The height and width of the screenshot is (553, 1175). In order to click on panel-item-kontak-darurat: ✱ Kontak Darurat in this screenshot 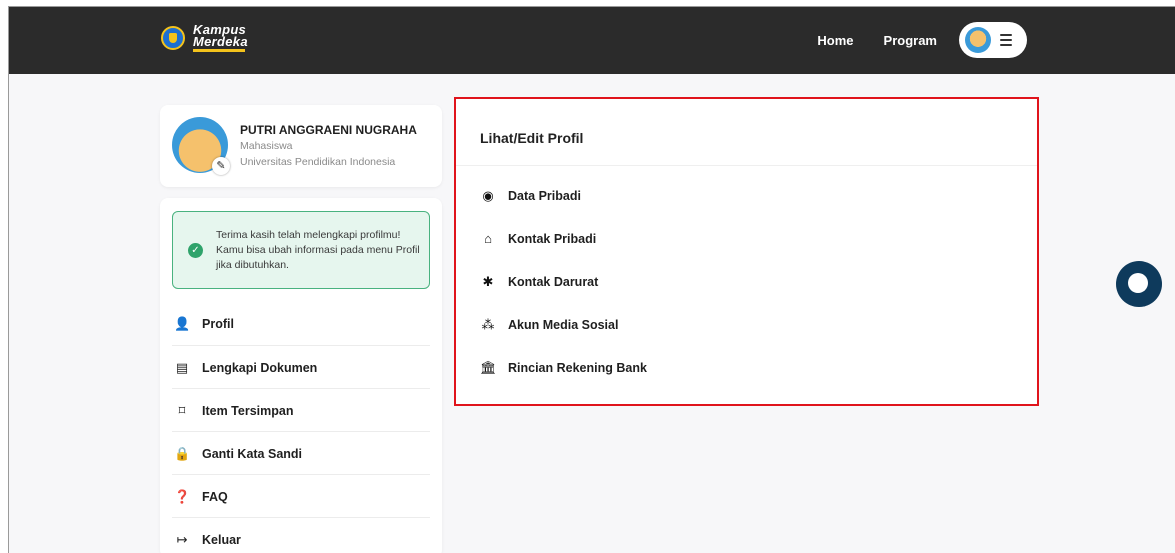, I will do `click(539, 282)`.